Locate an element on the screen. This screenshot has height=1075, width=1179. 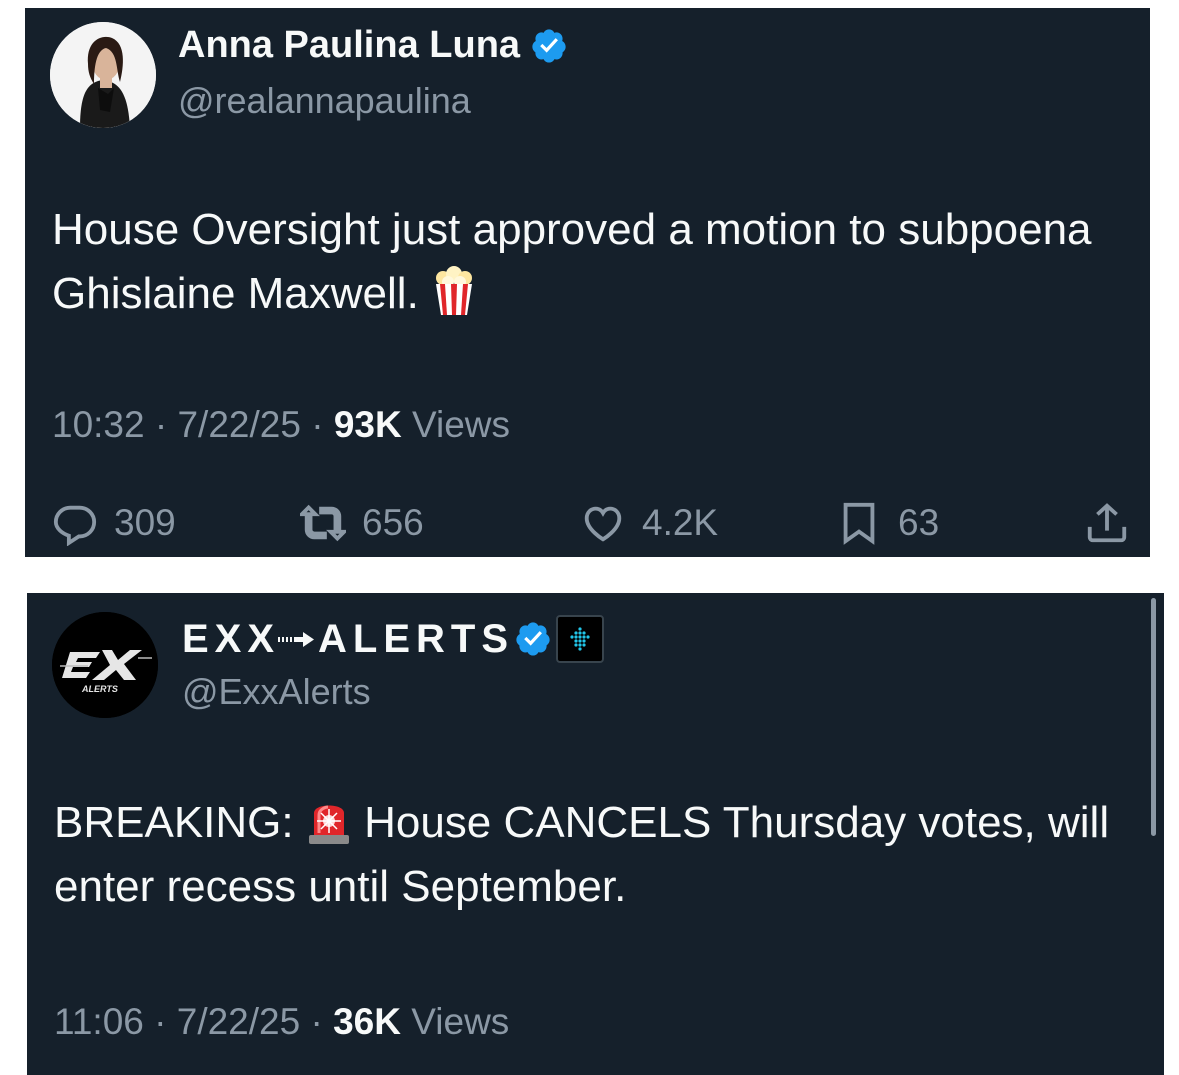
repost-count: 656 is located at coordinates (393, 522).